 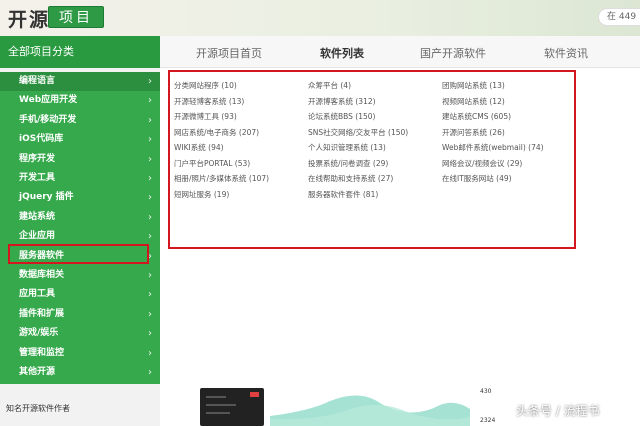 What do you see at coordinates (199, 147) in the screenshot?
I see `category-link: WIKI系统 (94)` at bounding box center [199, 147].